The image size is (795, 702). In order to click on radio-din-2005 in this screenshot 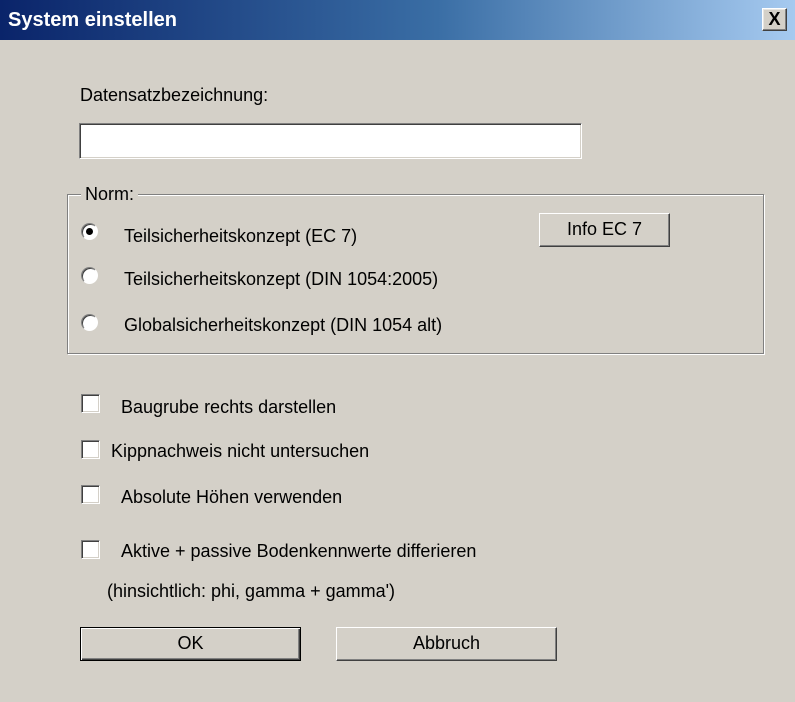, I will do `click(89, 275)`.